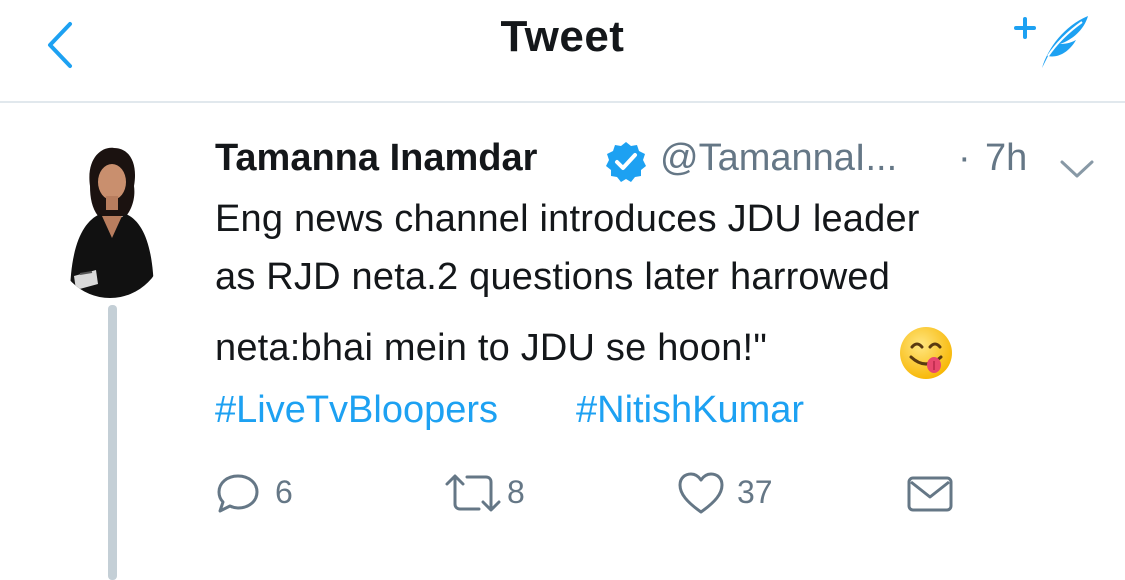  I want to click on hashtag-link: #LiveTvBloopers, so click(356, 410).